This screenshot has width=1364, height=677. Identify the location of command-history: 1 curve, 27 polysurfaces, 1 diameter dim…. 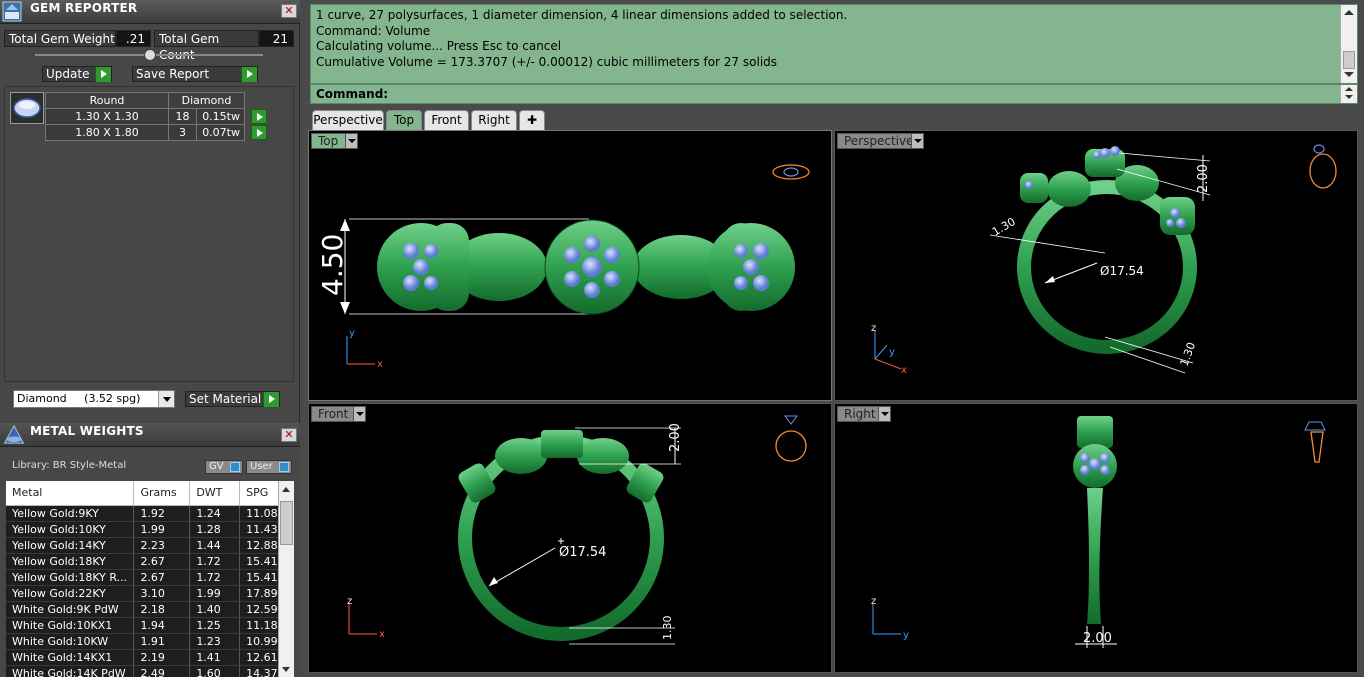
(834, 44).